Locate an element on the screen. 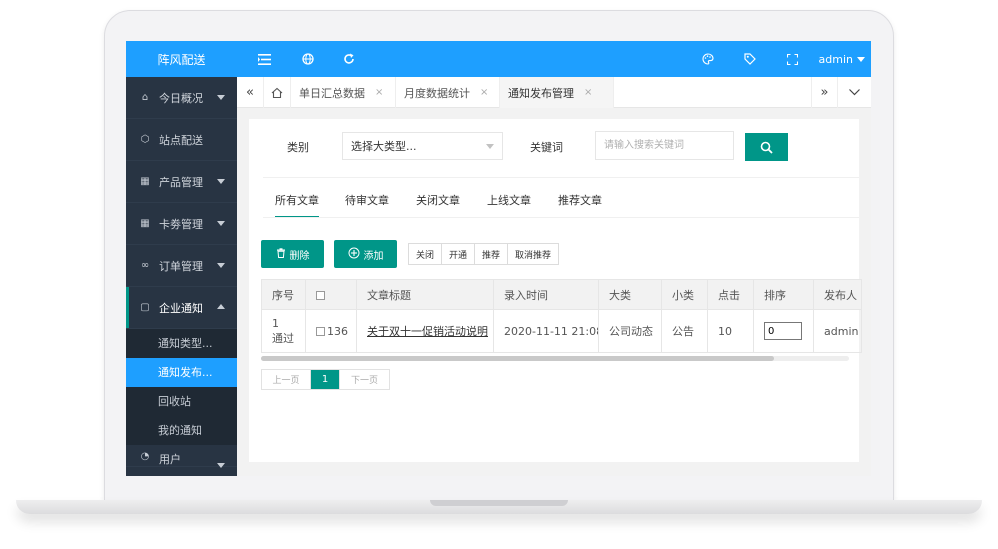 The height and width of the screenshot is (549, 998). tab-online-articles: 上线文章 is located at coordinates (509, 205).